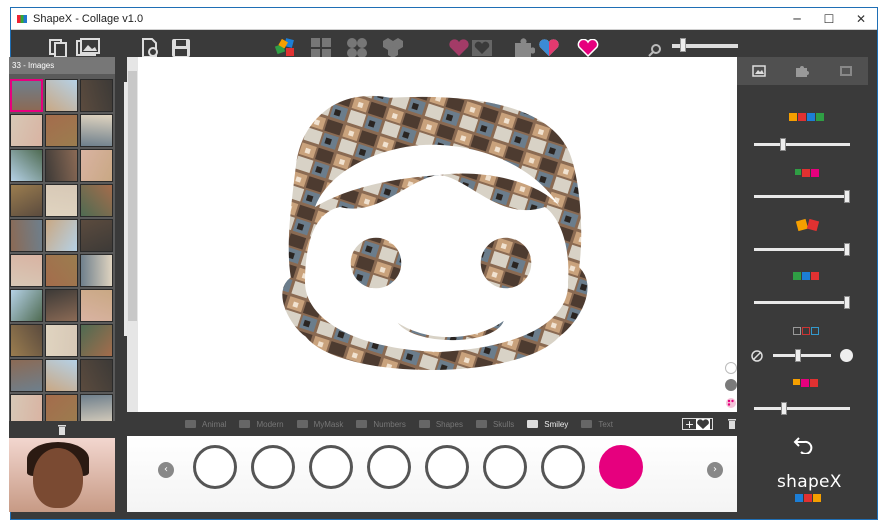 The height and width of the screenshot is (527, 888). What do you see at coordinates (88, 18) in the screenshot?
I see `window-title: ShapeX - Collage v1.0` at bounding box center [88, 18].